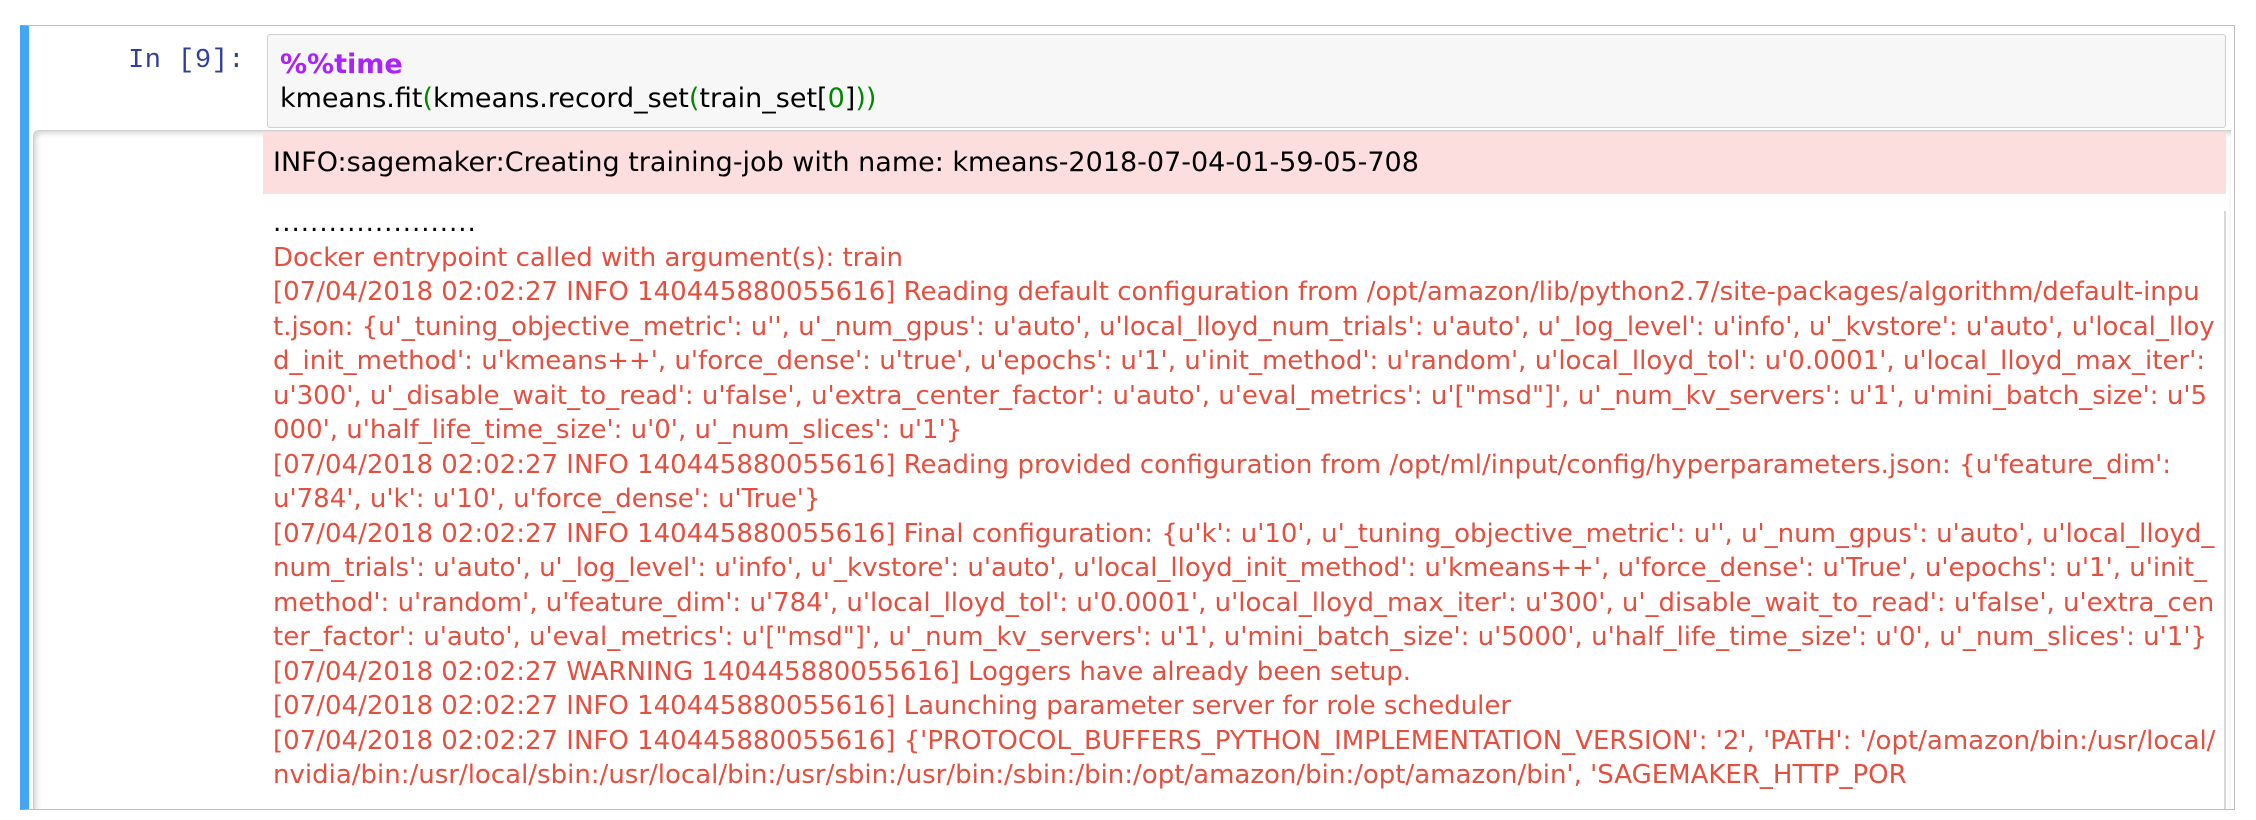 The height and width of the screenshot is (820, 2256). What do you see at coordinates (1246, 65) in the screenshot?
I see `code-line-1: %%time` at bounding box center [1246, 65].